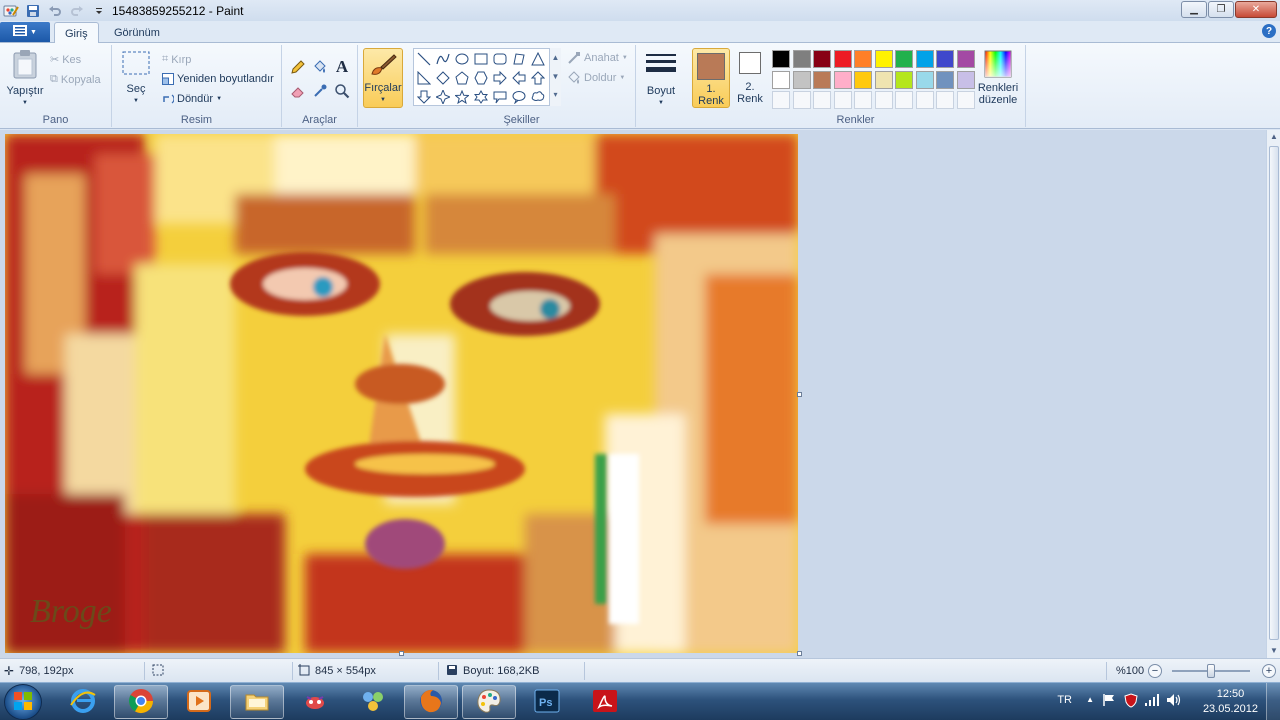 The image size is (1280, 720). I want to click on taskbar-internet-explorer, so click(83, 702).